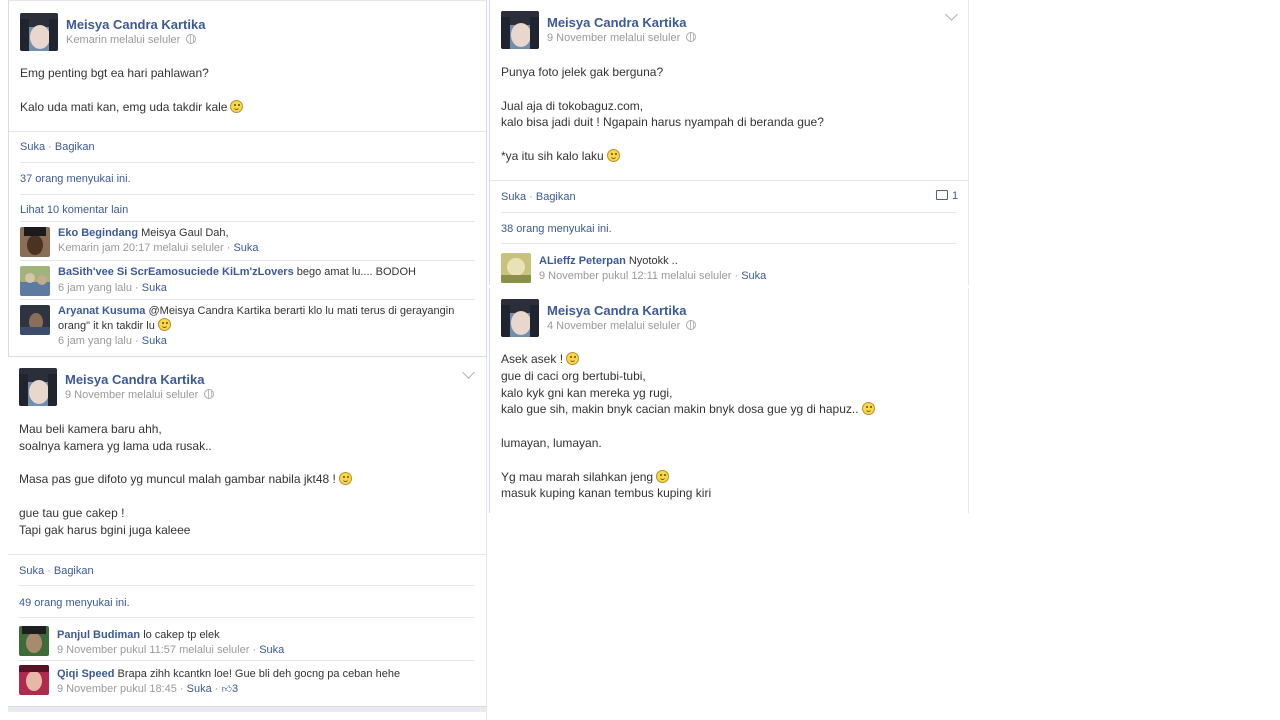 This screenshot has height=720, width=1280. Describe the element at coordinates (662, 156) in the screenshot. I see `message-line: *ya itu sih kalo laku` at that location.